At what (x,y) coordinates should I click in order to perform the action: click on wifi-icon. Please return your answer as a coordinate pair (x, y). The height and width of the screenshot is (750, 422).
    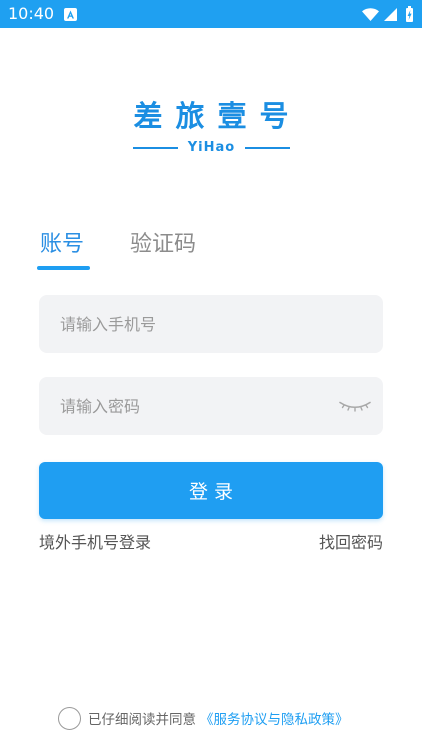
    Looking at the image, I should click on (370, 14).